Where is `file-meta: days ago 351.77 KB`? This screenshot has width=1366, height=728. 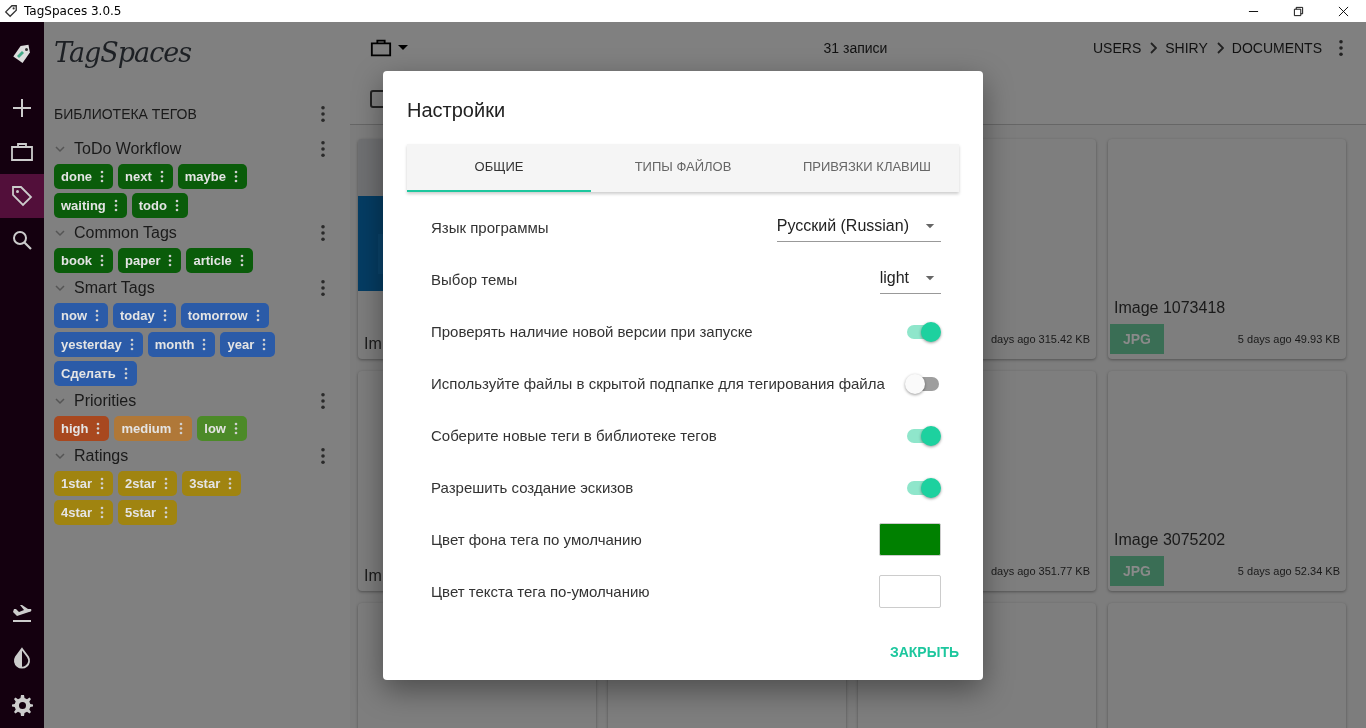 file-meta: days ago 351.77 KB is located at coordinates (1040, 571).